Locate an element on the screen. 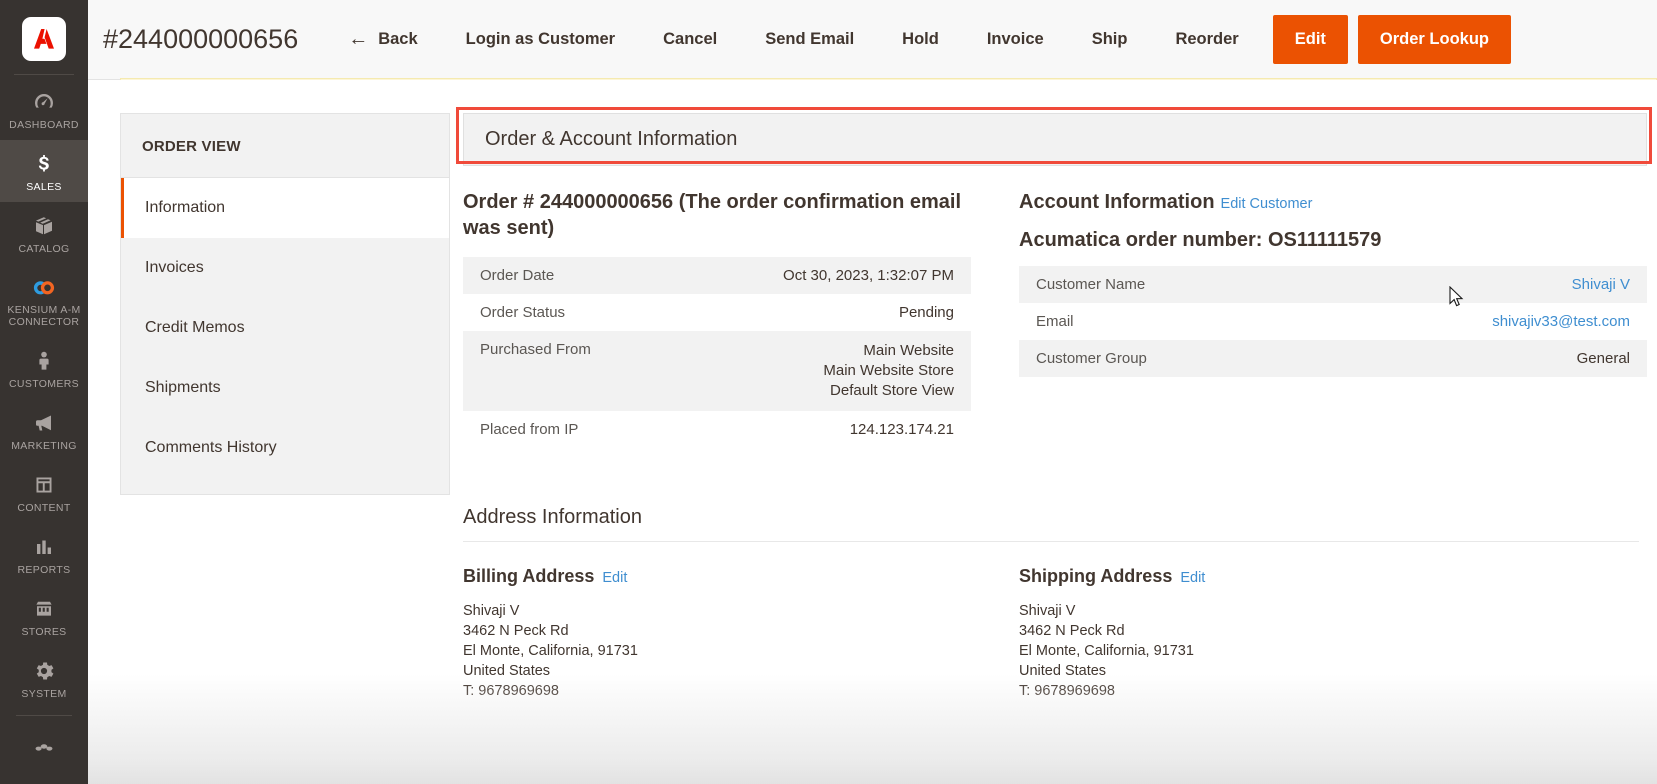 This screenshot has height=784, width=1657. gear-icon is located at coordinates (44, 671).